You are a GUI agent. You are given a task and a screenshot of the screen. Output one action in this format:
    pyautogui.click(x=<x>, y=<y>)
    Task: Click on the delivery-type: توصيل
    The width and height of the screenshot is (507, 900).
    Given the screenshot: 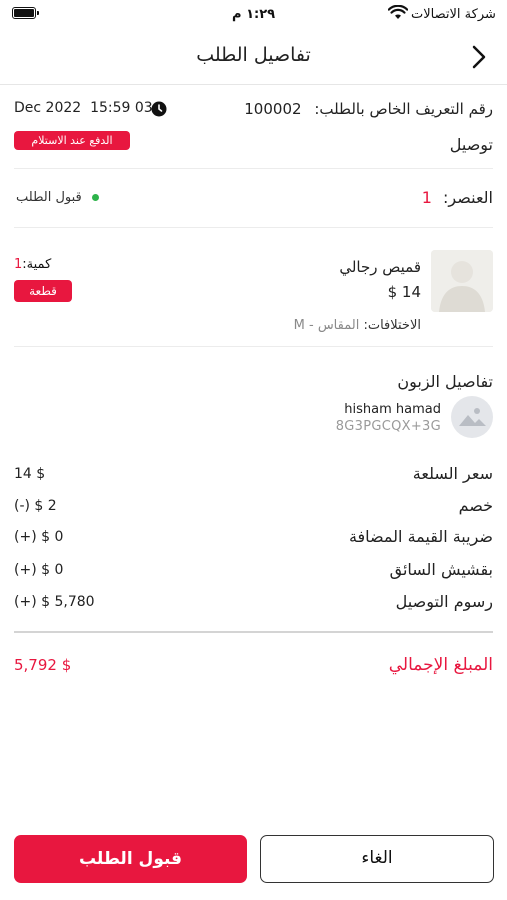 What is the action you would take?
    pyautogui.click(x=471, y=144)
    